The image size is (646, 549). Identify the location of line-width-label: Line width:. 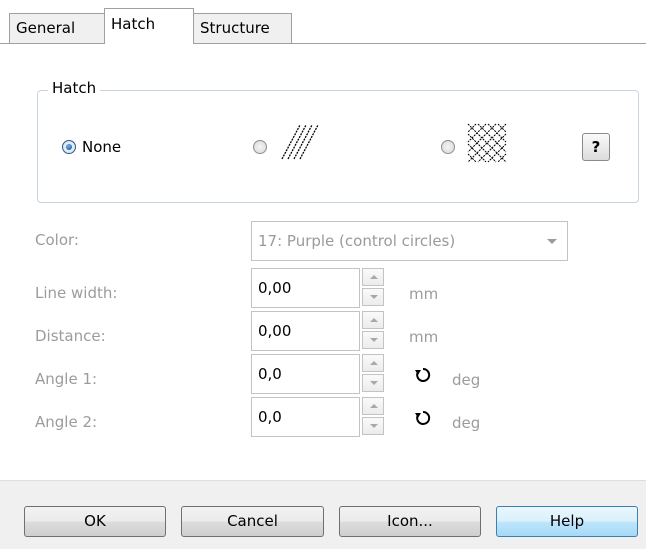
(76, 293).